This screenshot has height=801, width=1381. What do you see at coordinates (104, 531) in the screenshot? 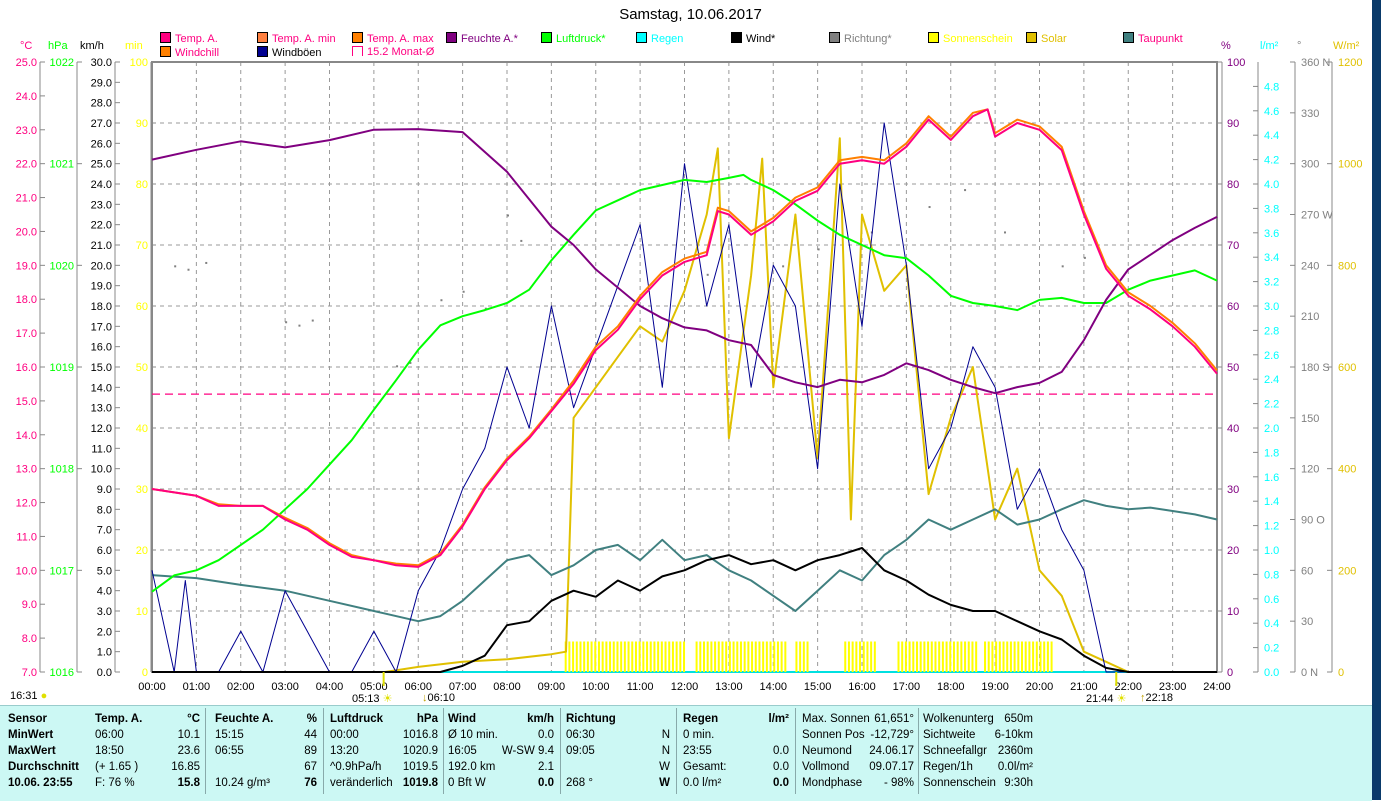
I see `axis-label-kmh: 7.0` at bounding box center [104, 531].